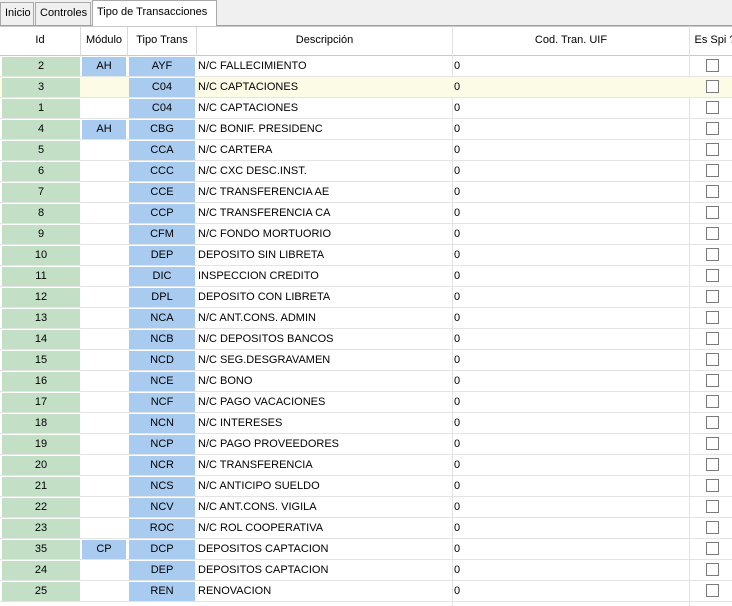 Image resolution: width=732 pixels, height=606 pixels. Describe the element at coordinates (162, 570) in the screenshot. I see `cell-tipo-trans: DEP` at that location.